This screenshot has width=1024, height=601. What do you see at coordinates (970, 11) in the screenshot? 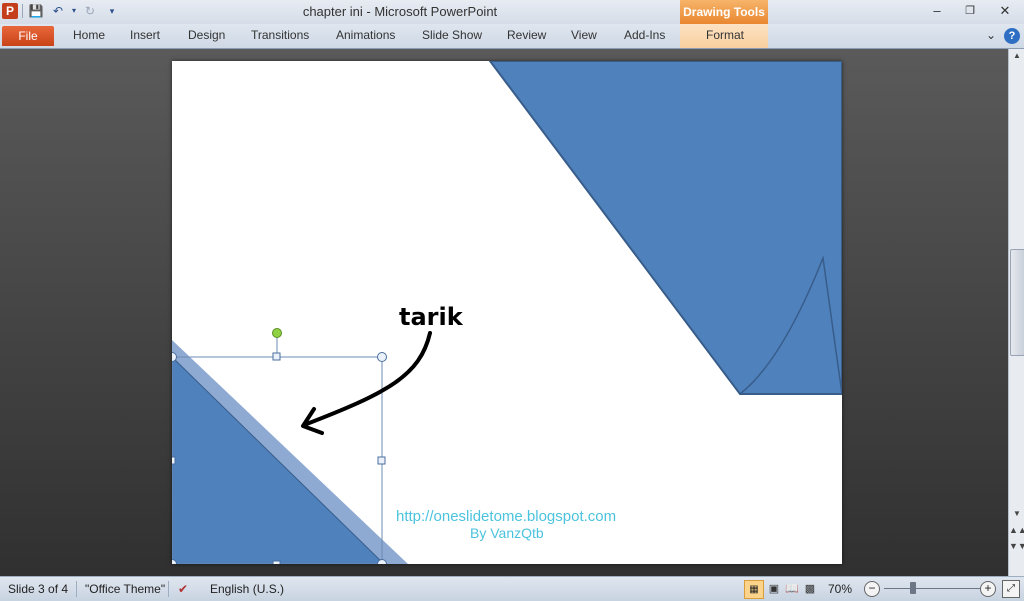
I see `restore-icon: ❐` at bounding box center [970, 11].